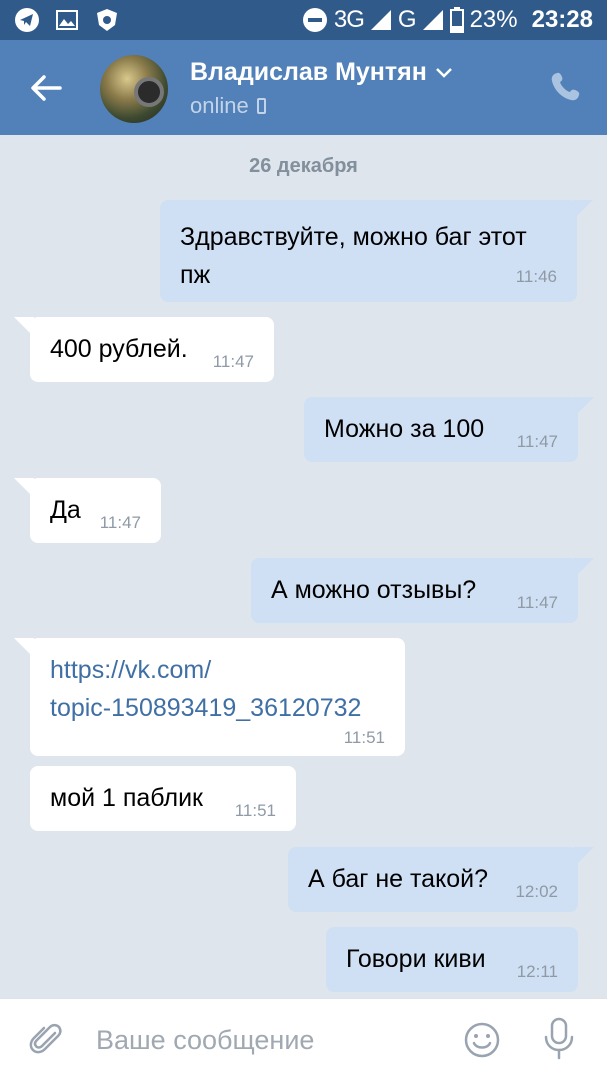 The height and width of the screenshot is (1080, 607). I want to click on status-bar: 3G G 23% 23:28, so click(303, 20).